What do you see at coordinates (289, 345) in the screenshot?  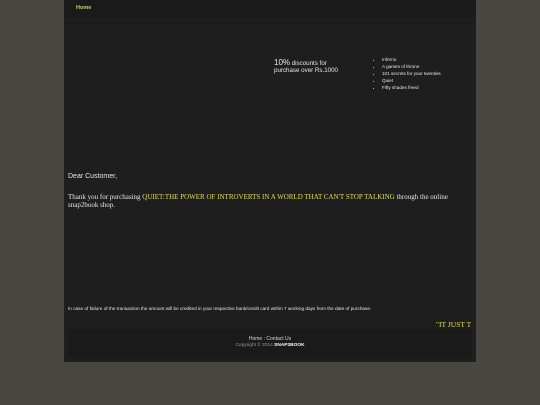 I see `brand-name: SNAP2BOOK` at bounding box center [289, 345].